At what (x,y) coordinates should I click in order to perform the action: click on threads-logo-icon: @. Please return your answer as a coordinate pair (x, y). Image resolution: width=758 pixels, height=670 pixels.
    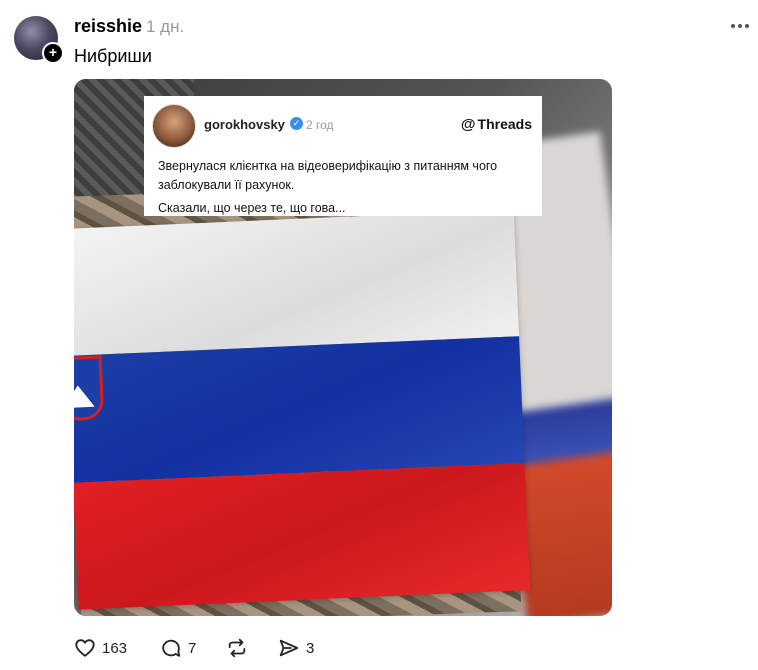
    Looking at the image, I should click on (468, 124).